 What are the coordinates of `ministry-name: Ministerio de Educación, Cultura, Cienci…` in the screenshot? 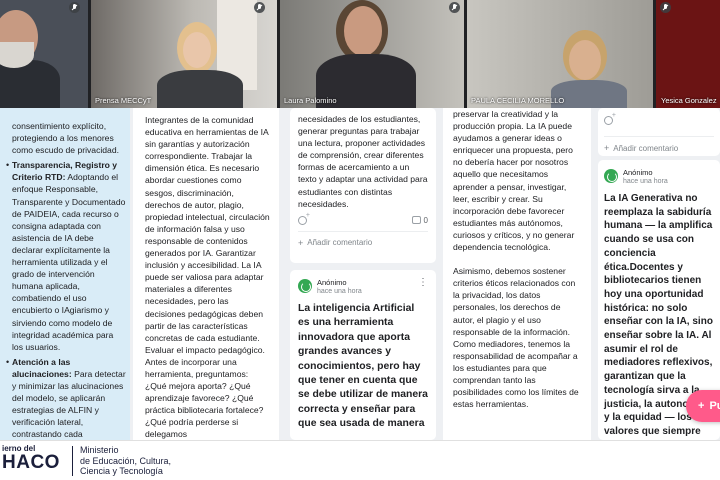 It's located at (126, 460).